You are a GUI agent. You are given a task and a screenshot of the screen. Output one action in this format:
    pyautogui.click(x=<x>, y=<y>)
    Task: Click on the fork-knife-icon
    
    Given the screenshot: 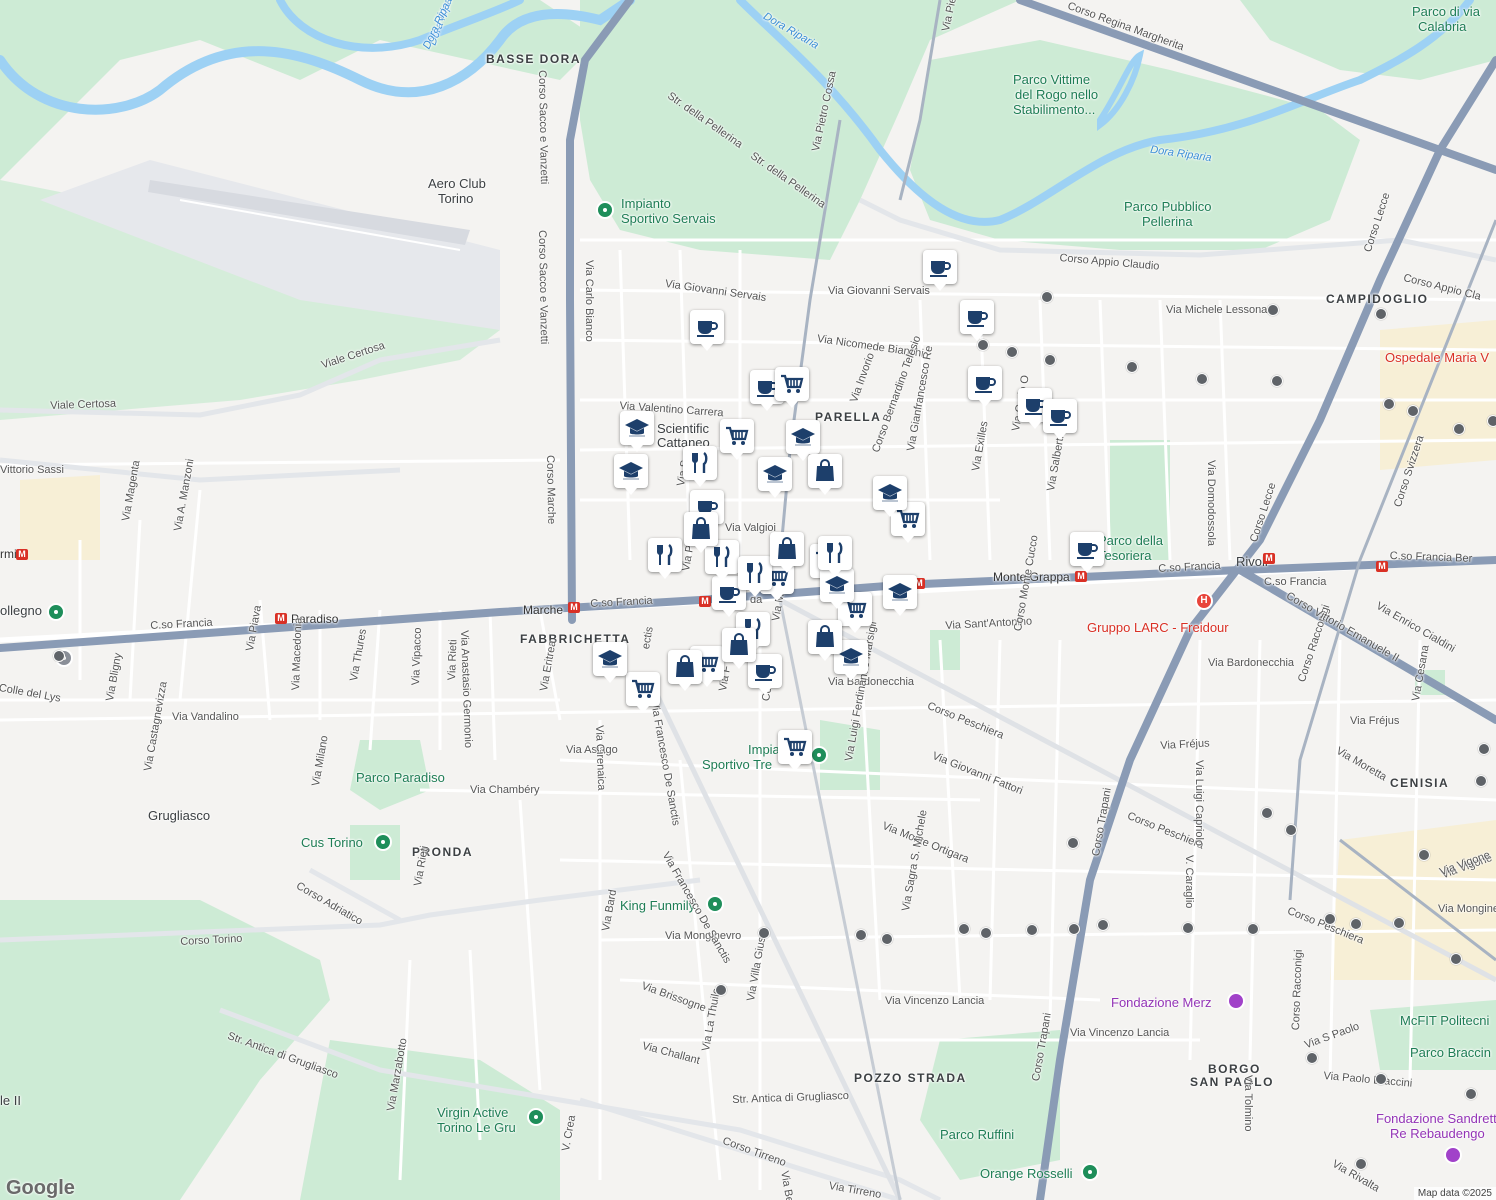 What is the action you would take?
    pyautogui.click(x=722, y=556)
    